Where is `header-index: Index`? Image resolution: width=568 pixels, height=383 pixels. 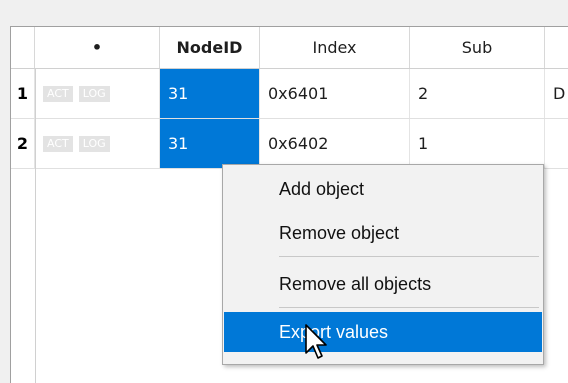
header-index: Index is located at coordinates (335, 47).